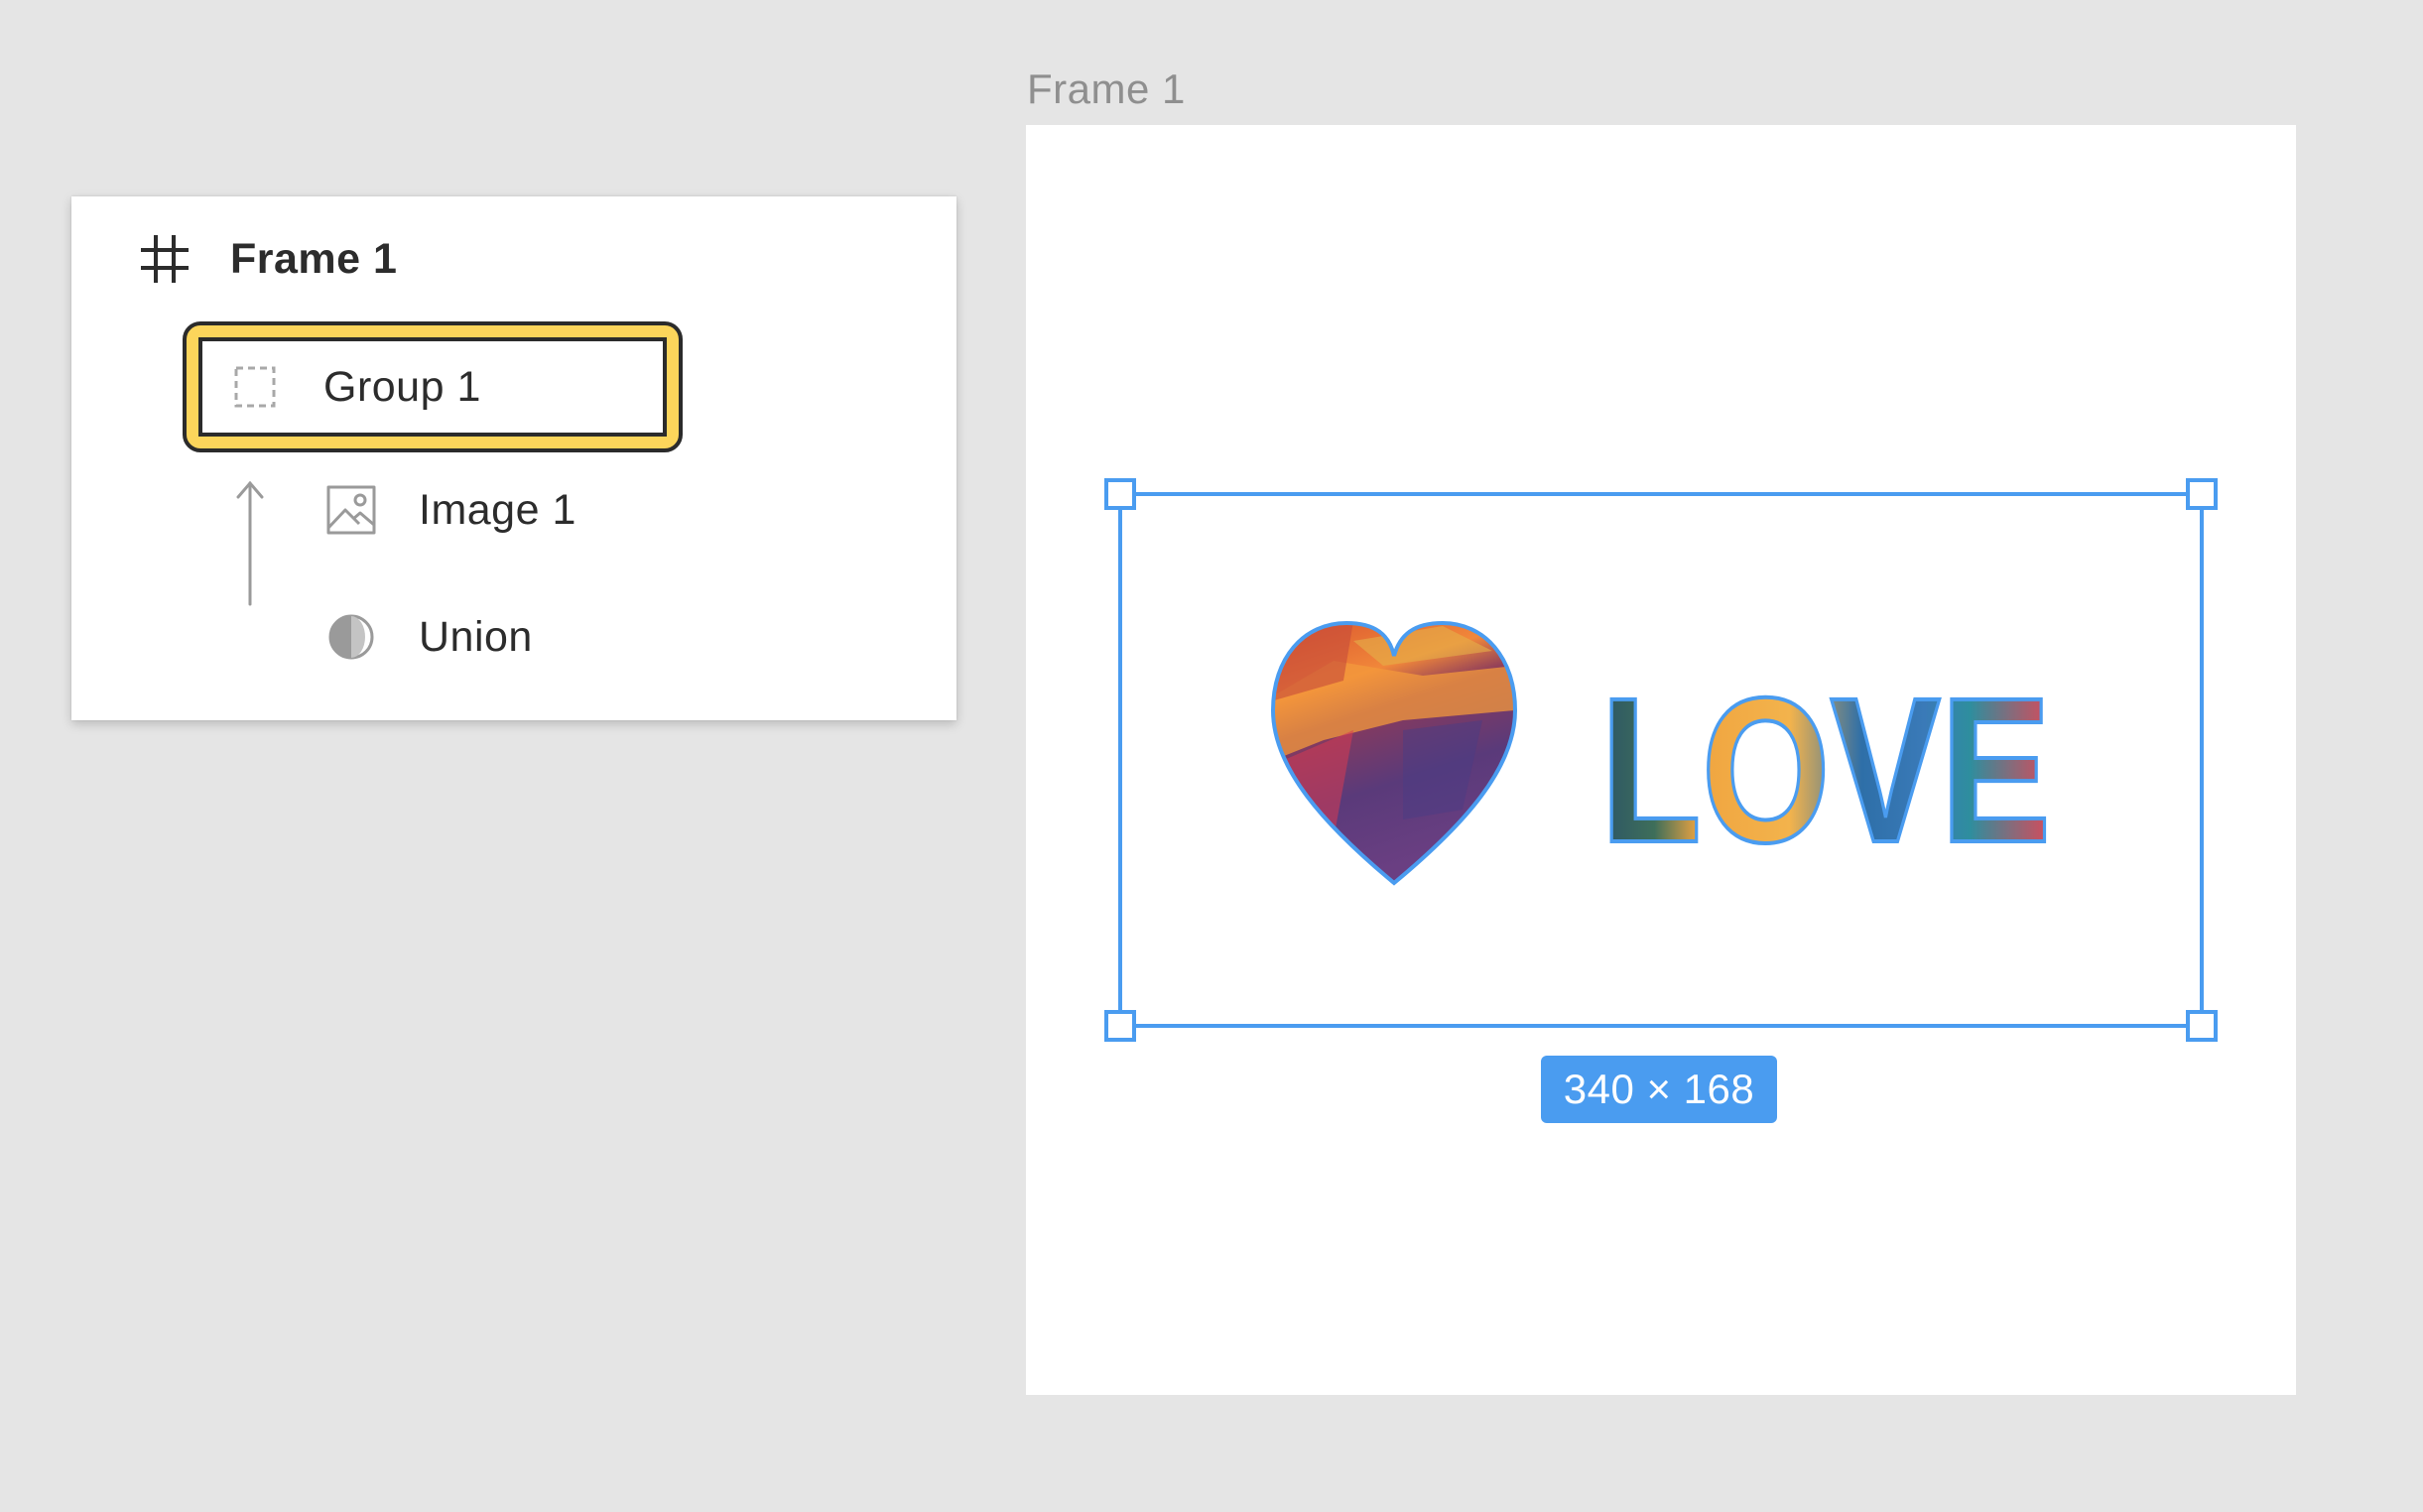 The width and height of the screenshot is (2423, 1512). I want to click on layer-group-1-highlight: Group 1, so click(433, 386).